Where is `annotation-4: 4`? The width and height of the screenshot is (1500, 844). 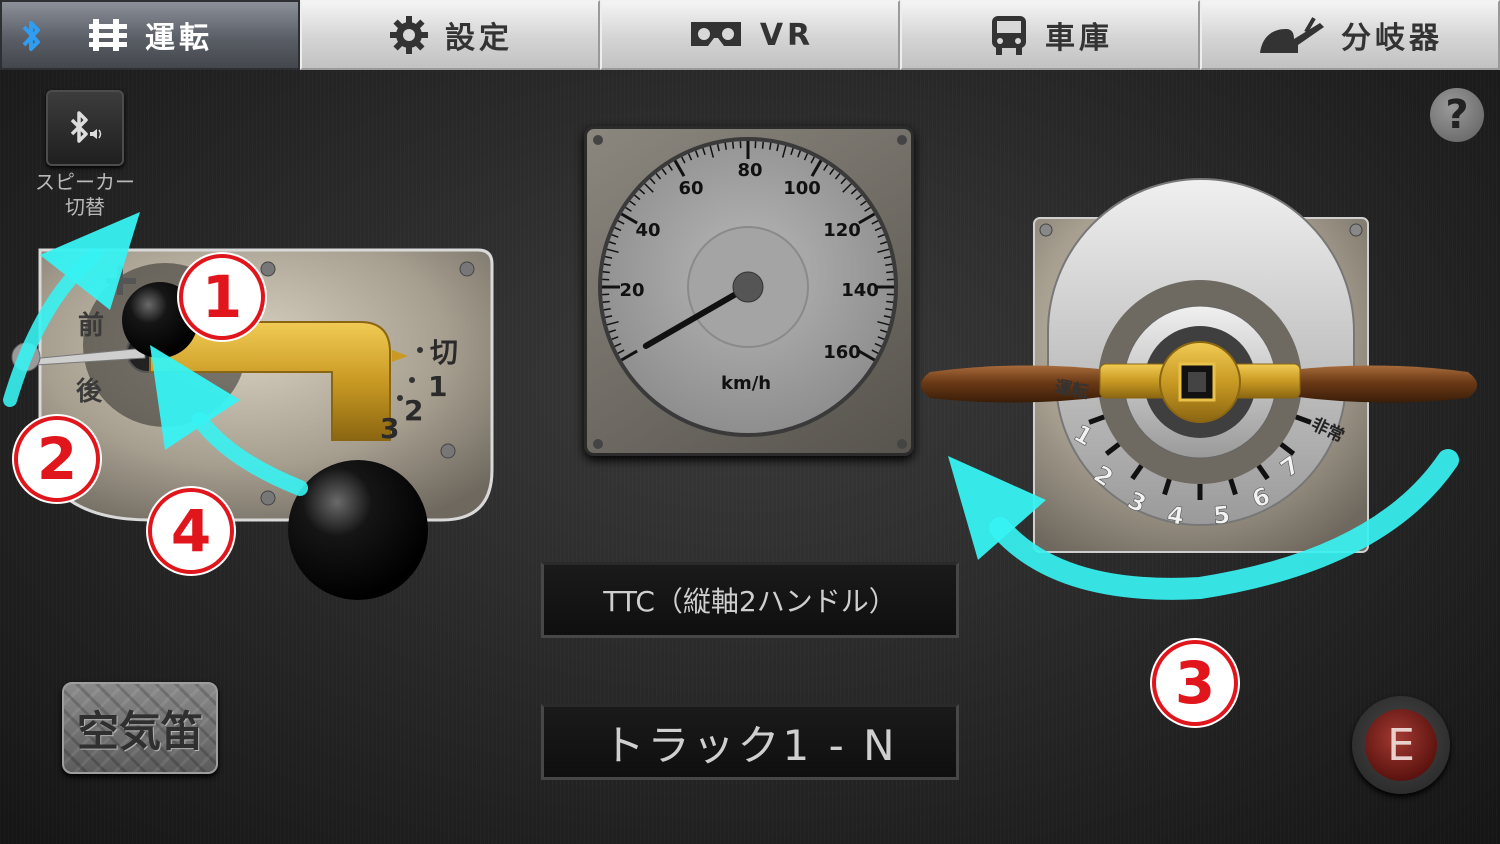
annotation-4: 4 is located at coordinates (191, 531).